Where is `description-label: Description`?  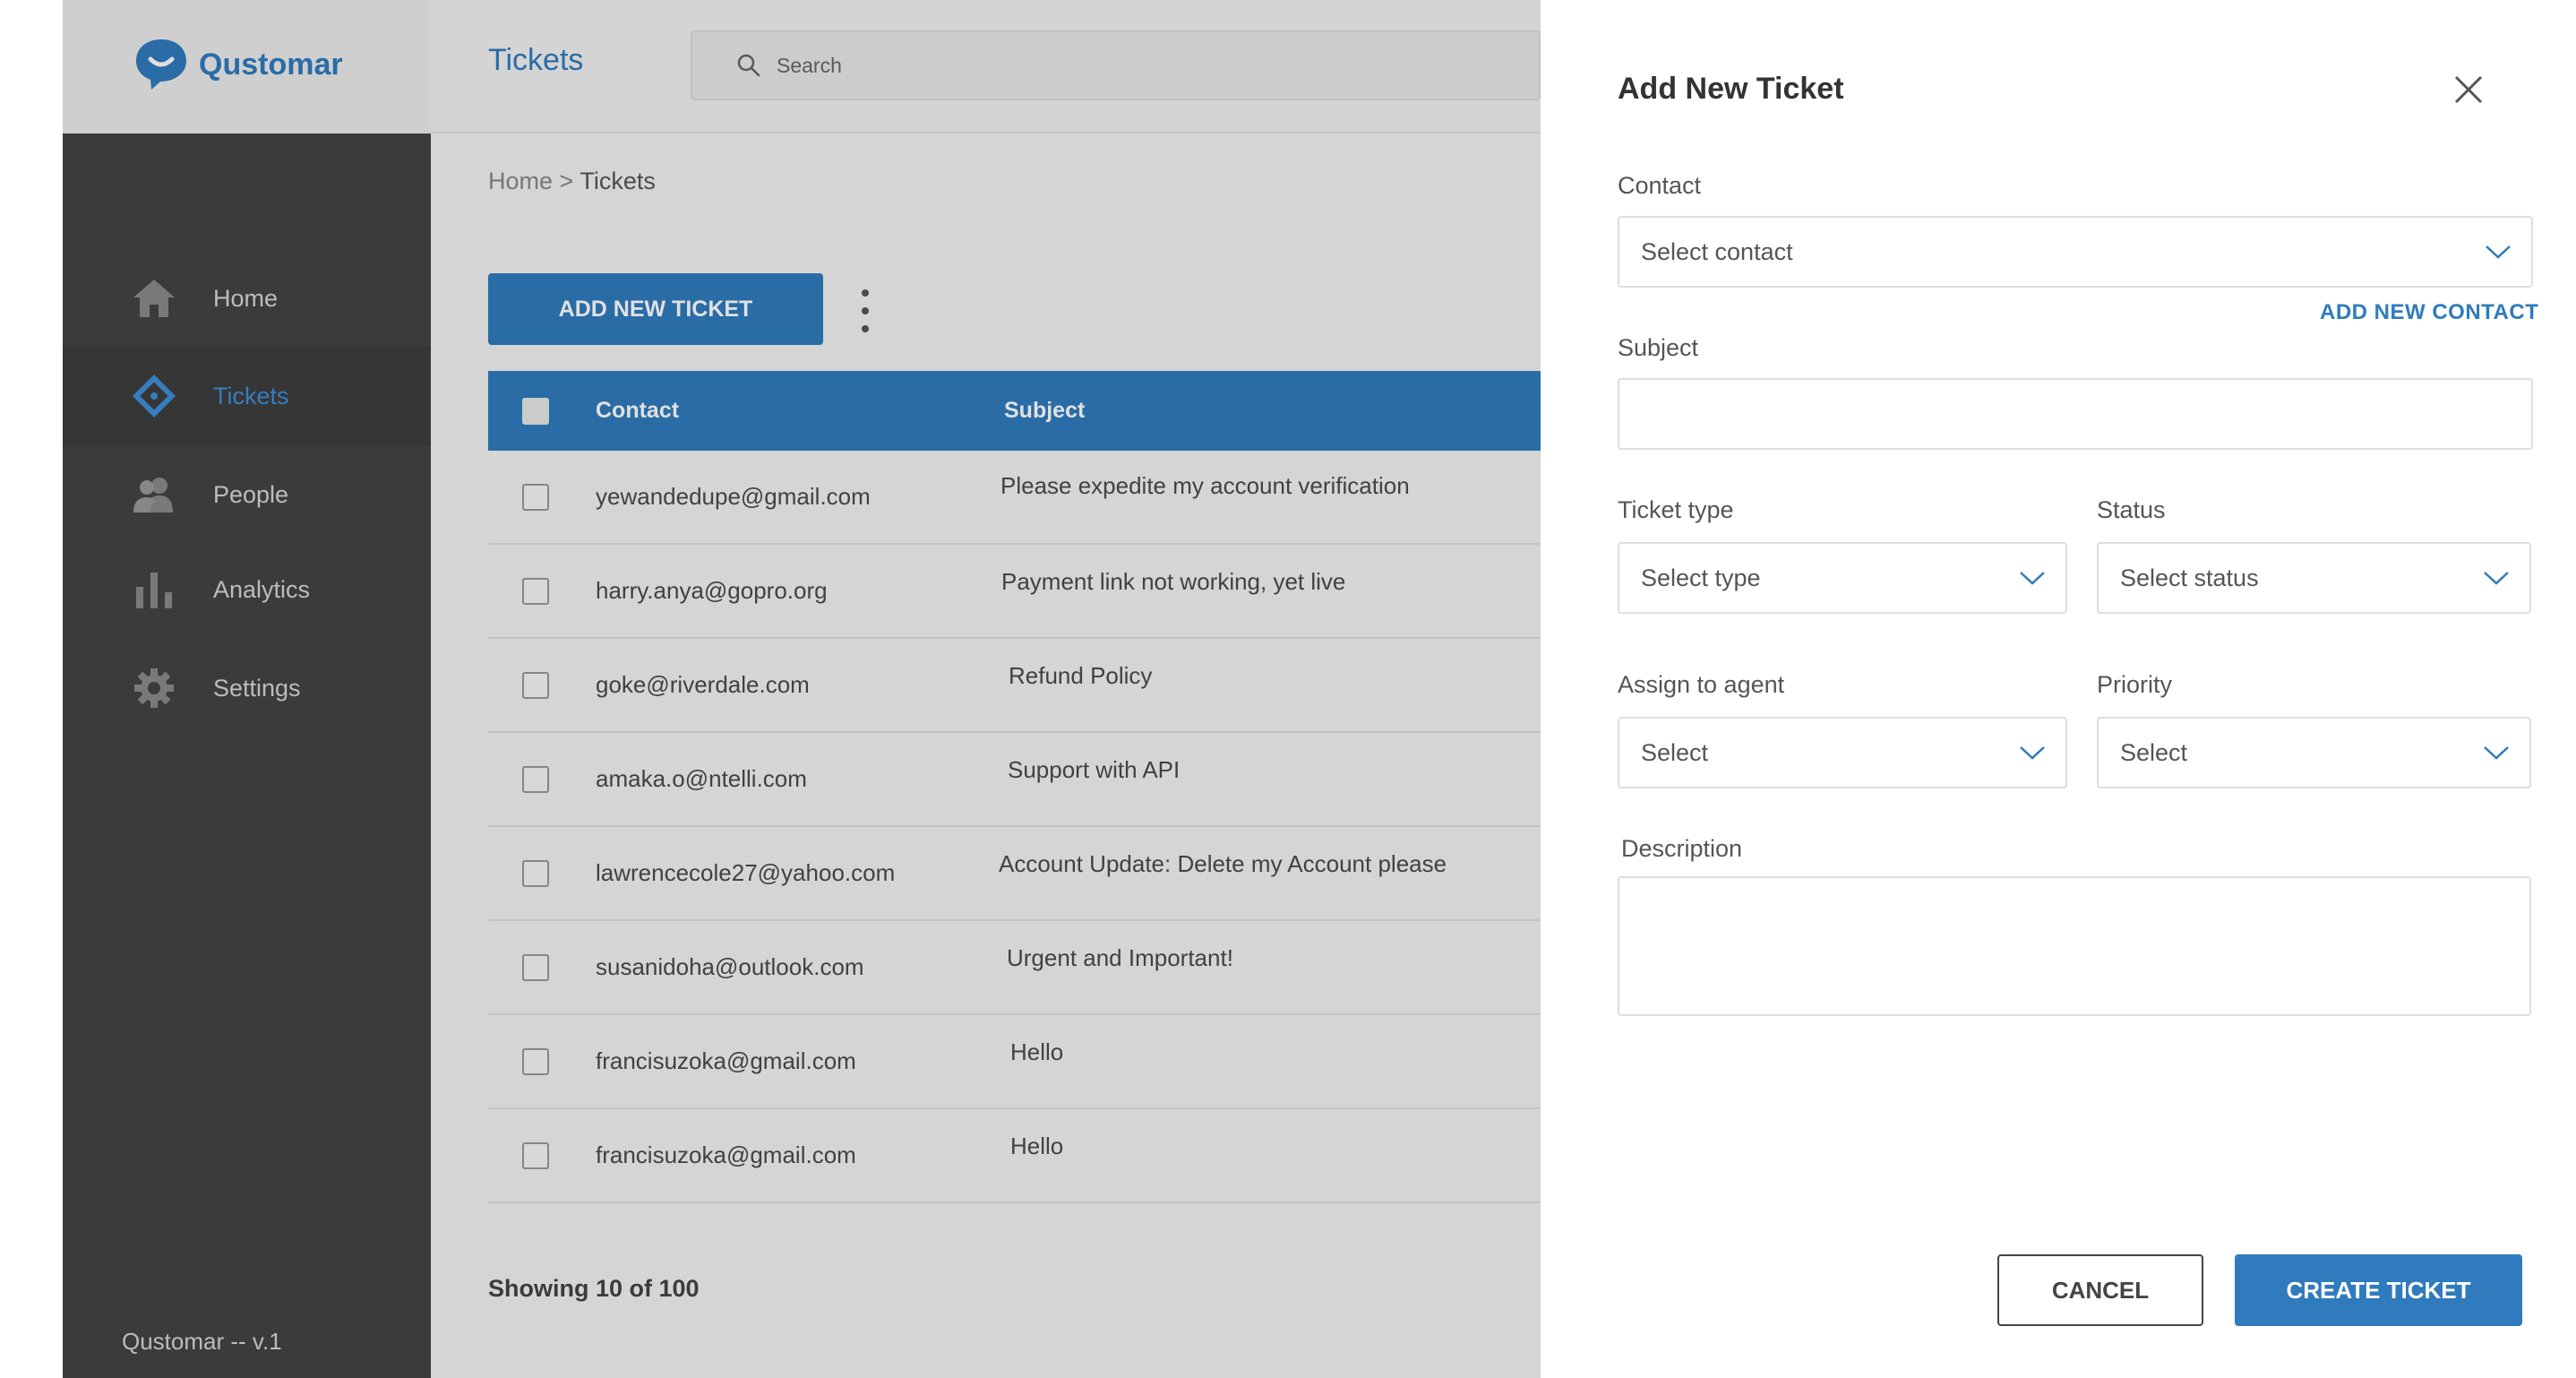 description-label: Description is located at coordinates (1682, 848).